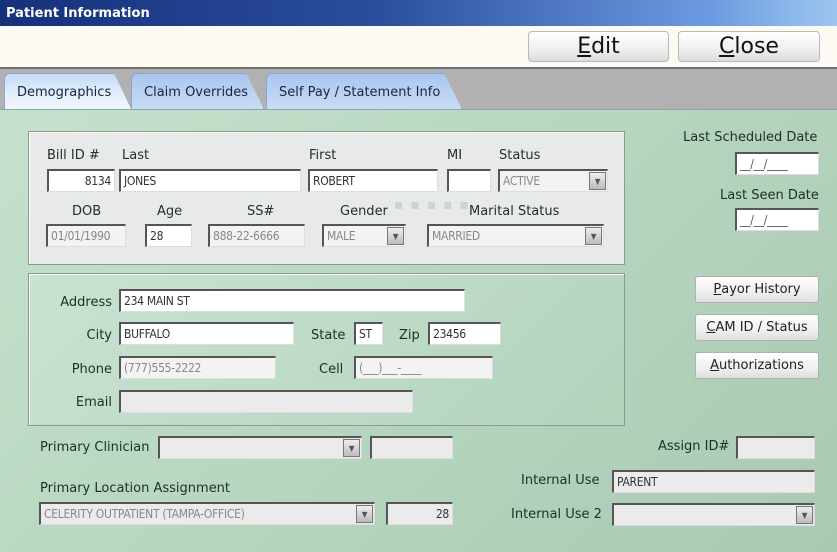  What do you see at coordinates (81, 180) in the screenshot?
I see `bill-id-field: 8134` at bounding box center [81, 180].